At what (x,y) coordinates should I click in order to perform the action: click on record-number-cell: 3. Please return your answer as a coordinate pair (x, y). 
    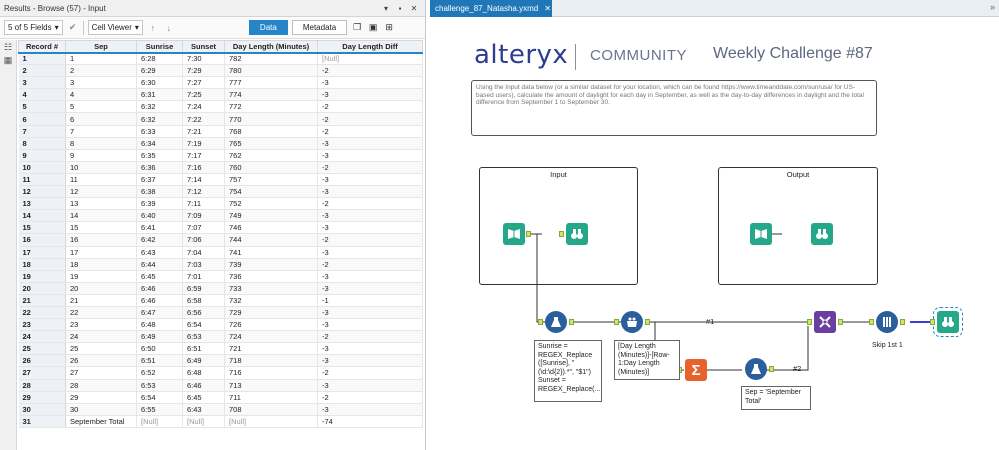
    Looking at the image, I should click on (42, 83).